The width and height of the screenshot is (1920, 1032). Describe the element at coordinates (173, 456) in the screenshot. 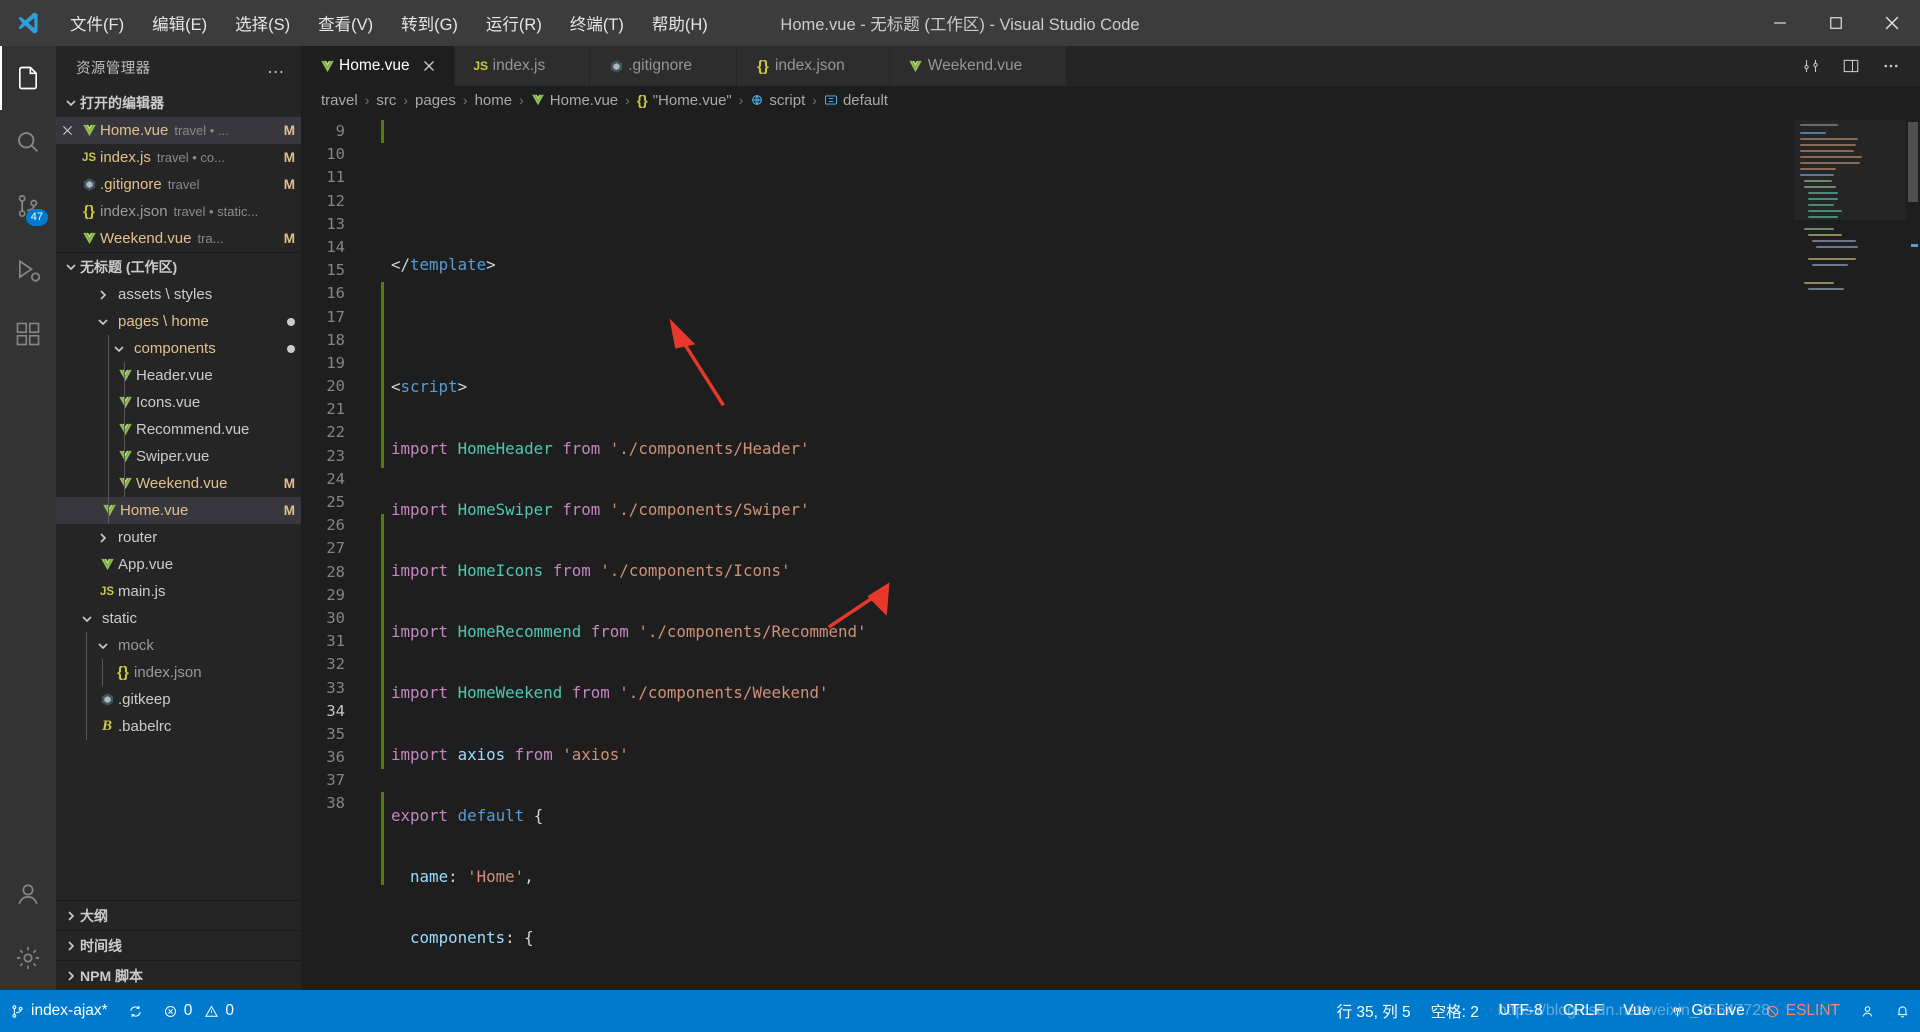

I see `file-name: Swiper.vue` at that location.